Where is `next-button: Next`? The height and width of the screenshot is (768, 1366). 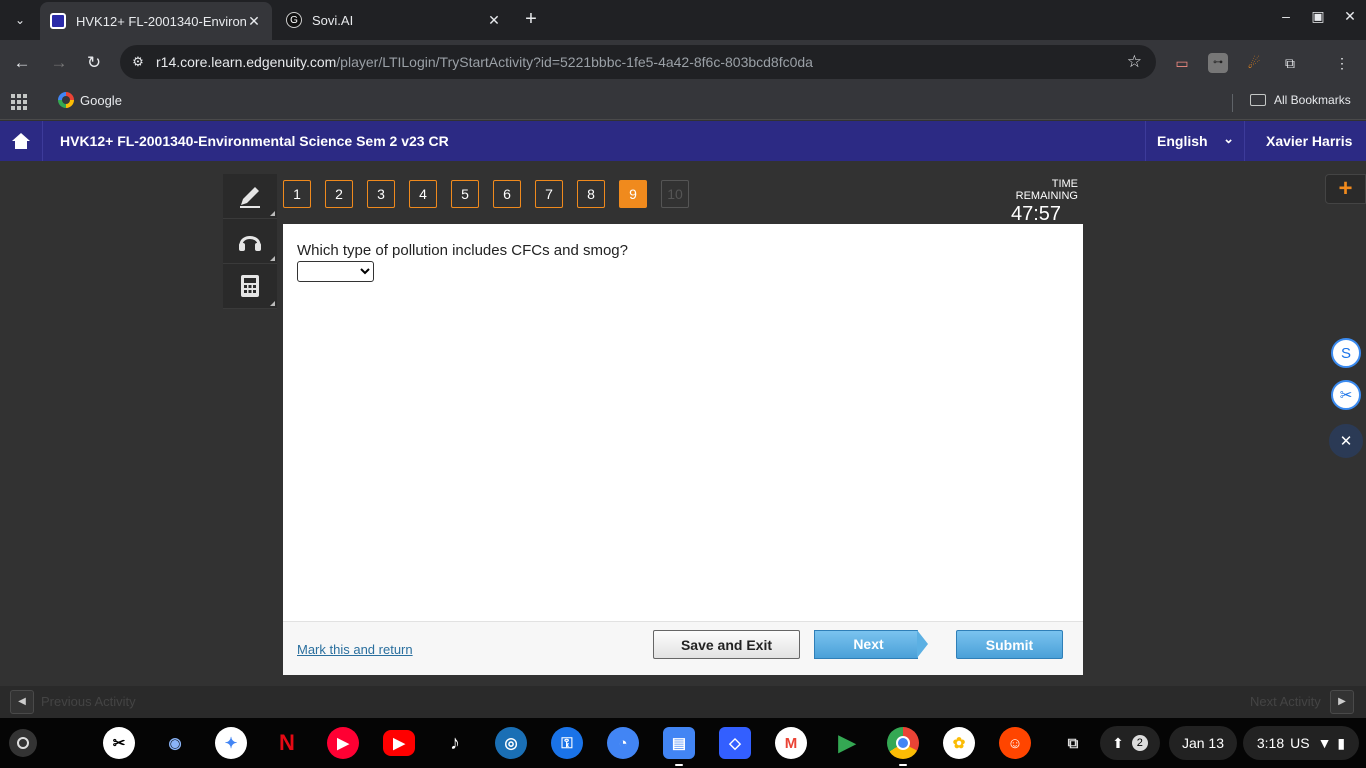
next-button: Next is located at coordinates (871, 644).